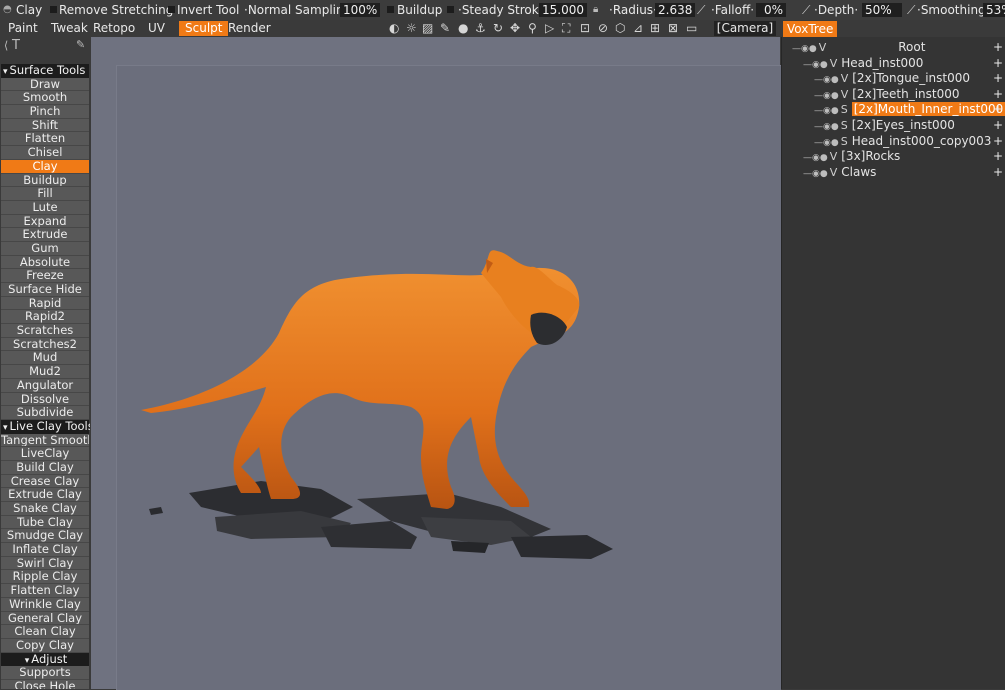 Image resolution: width=1005 pixels, height=690 pixels. What do you see at coordinates (156, 28) in the screenshot?
I see `tab-uv: UV` at bounding box center [156, 28].